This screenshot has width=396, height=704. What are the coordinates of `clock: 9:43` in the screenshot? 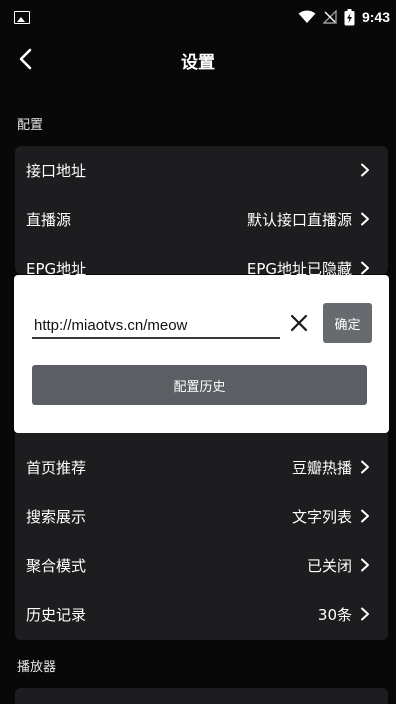 It's located at (375, 17).